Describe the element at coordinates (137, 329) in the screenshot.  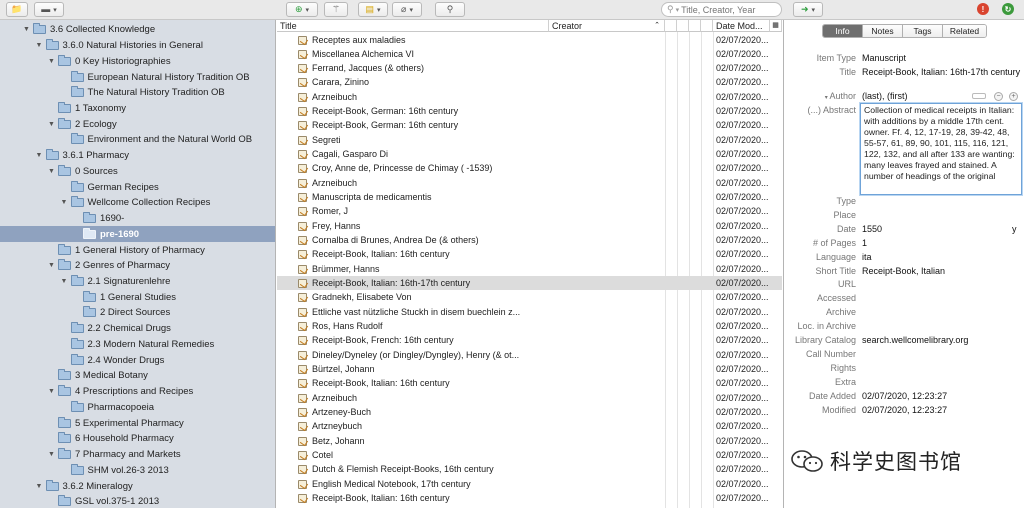
I see `collection-item: 2.2 Chemical Drugs` at that location.